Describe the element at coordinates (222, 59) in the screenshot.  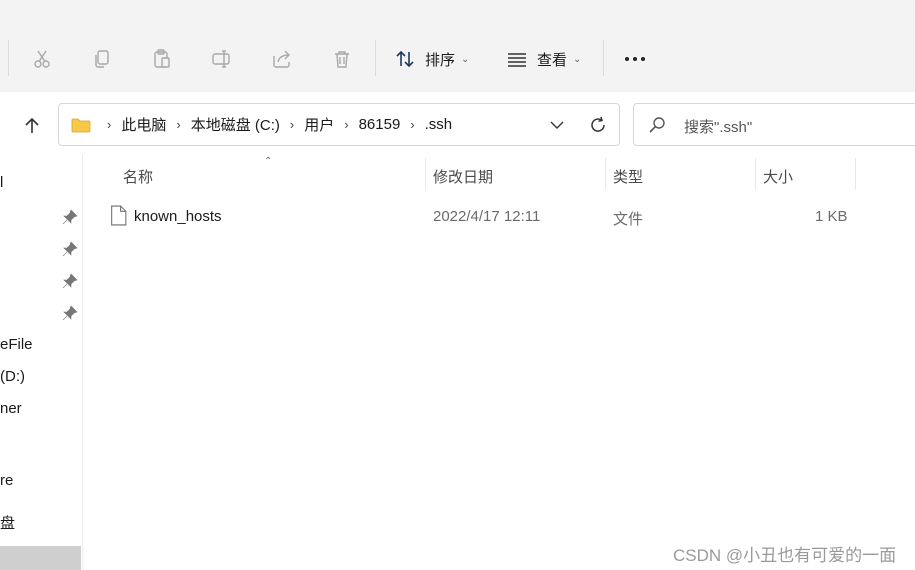
I see `rename-icon` at that location.